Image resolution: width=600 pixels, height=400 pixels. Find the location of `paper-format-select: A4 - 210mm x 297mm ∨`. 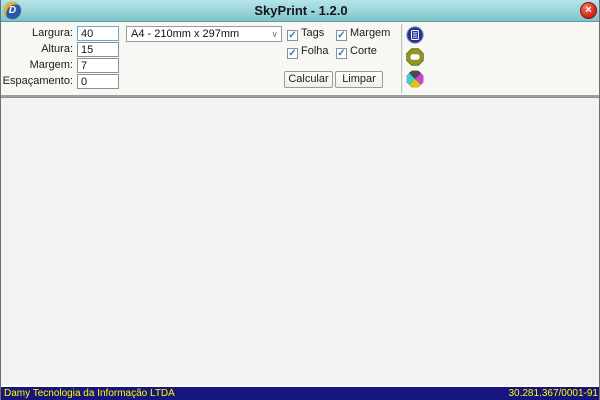

paper-format-select: A4 - 210mm x 297mm ∨ is located at coordinates (204, 34).